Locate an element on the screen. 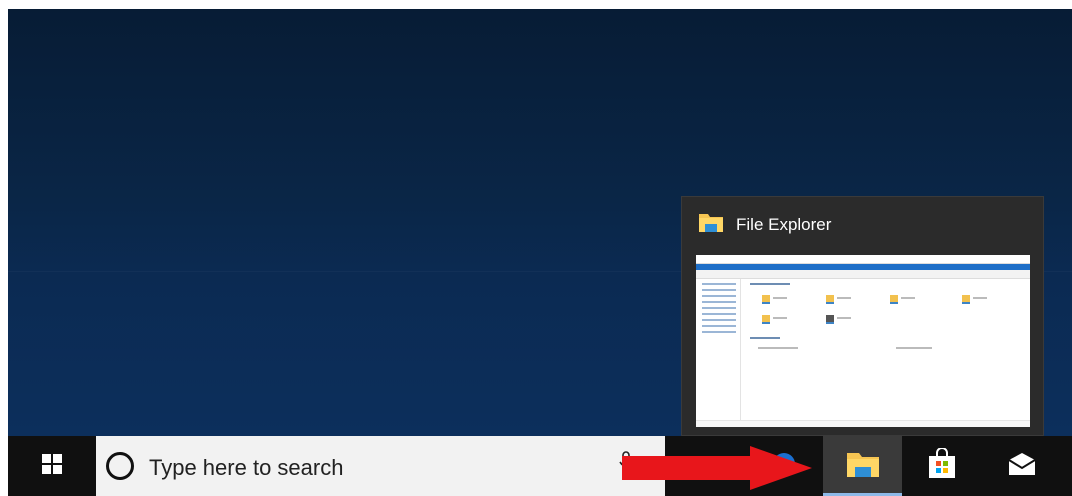  start-button is located at coordinates (52, 466).